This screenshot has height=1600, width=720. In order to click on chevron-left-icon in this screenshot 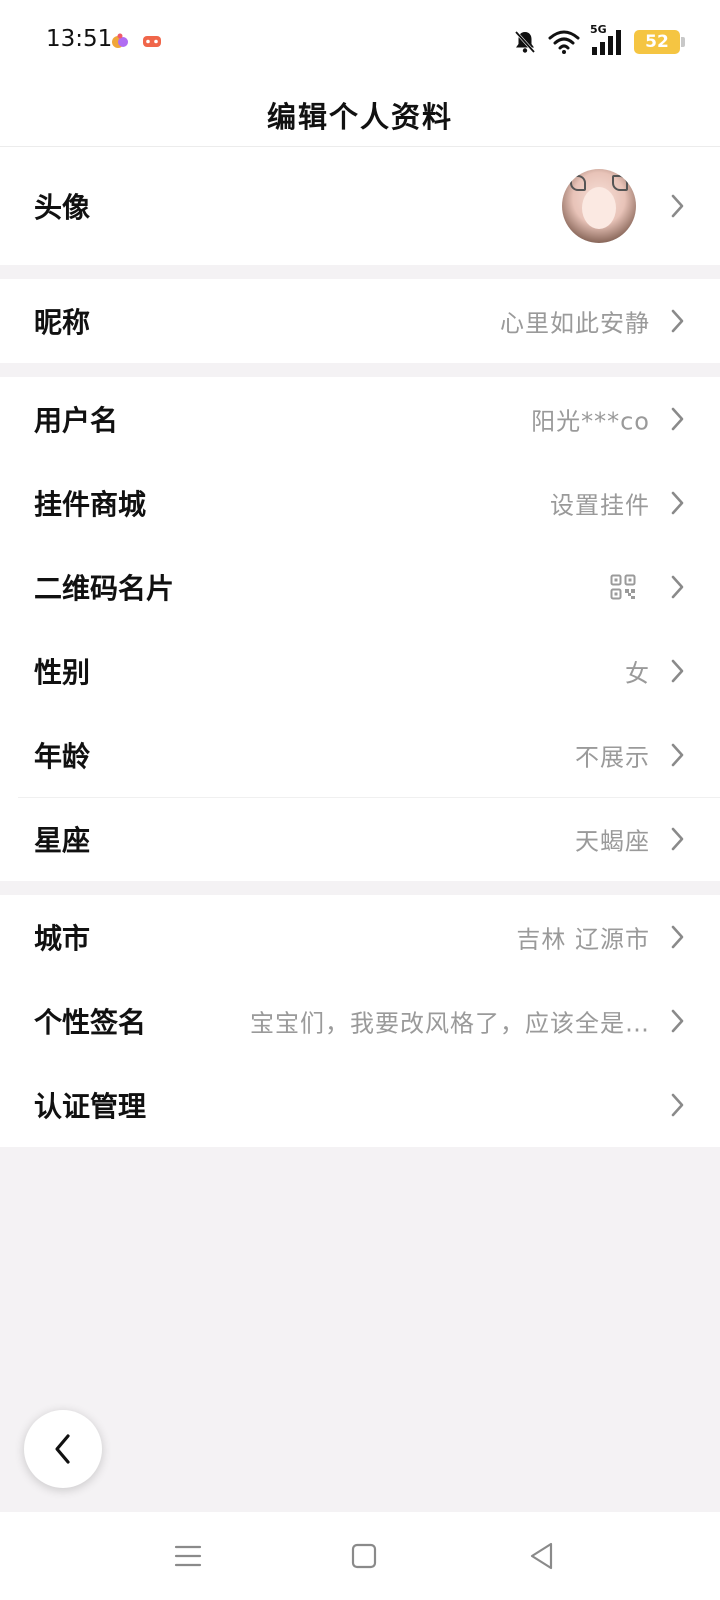, I will do `click(62, 1449)`.